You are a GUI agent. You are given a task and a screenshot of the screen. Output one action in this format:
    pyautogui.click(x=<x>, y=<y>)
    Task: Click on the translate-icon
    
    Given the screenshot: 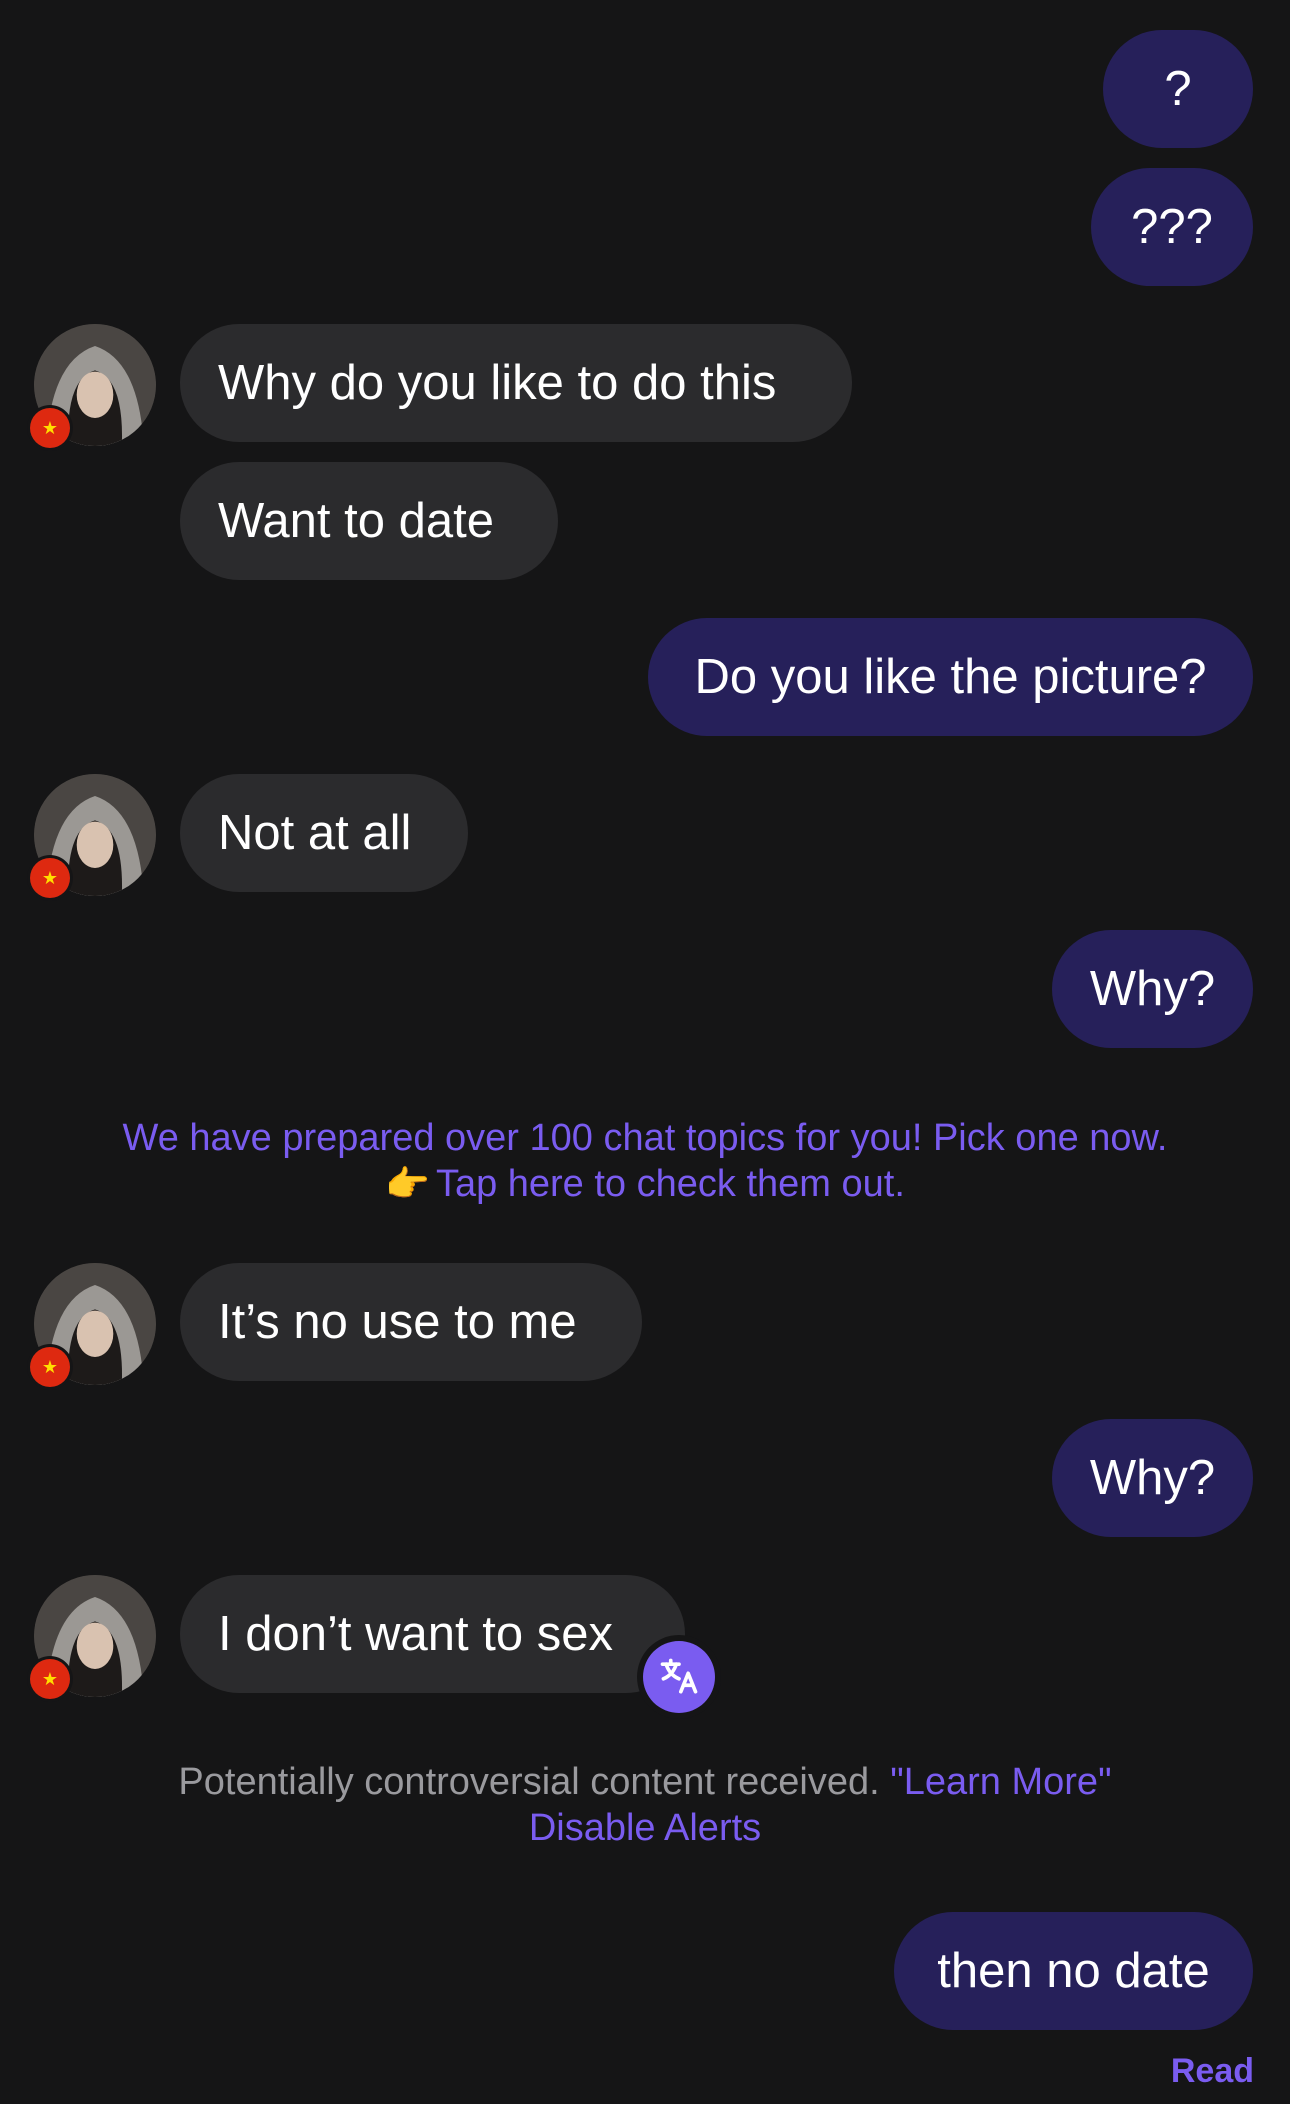 What is the action you would take?
    pyautogui.click(x=679, y=1676)
    